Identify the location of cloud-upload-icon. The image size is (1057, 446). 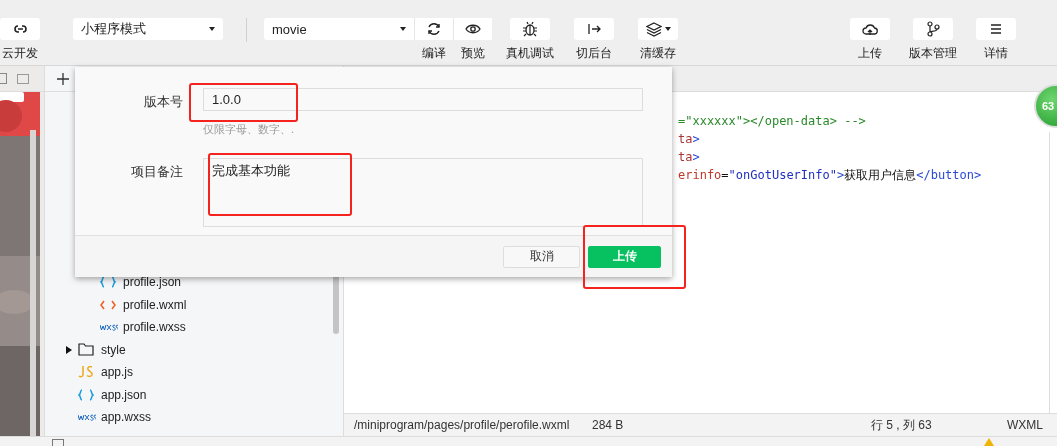
(870, 29).